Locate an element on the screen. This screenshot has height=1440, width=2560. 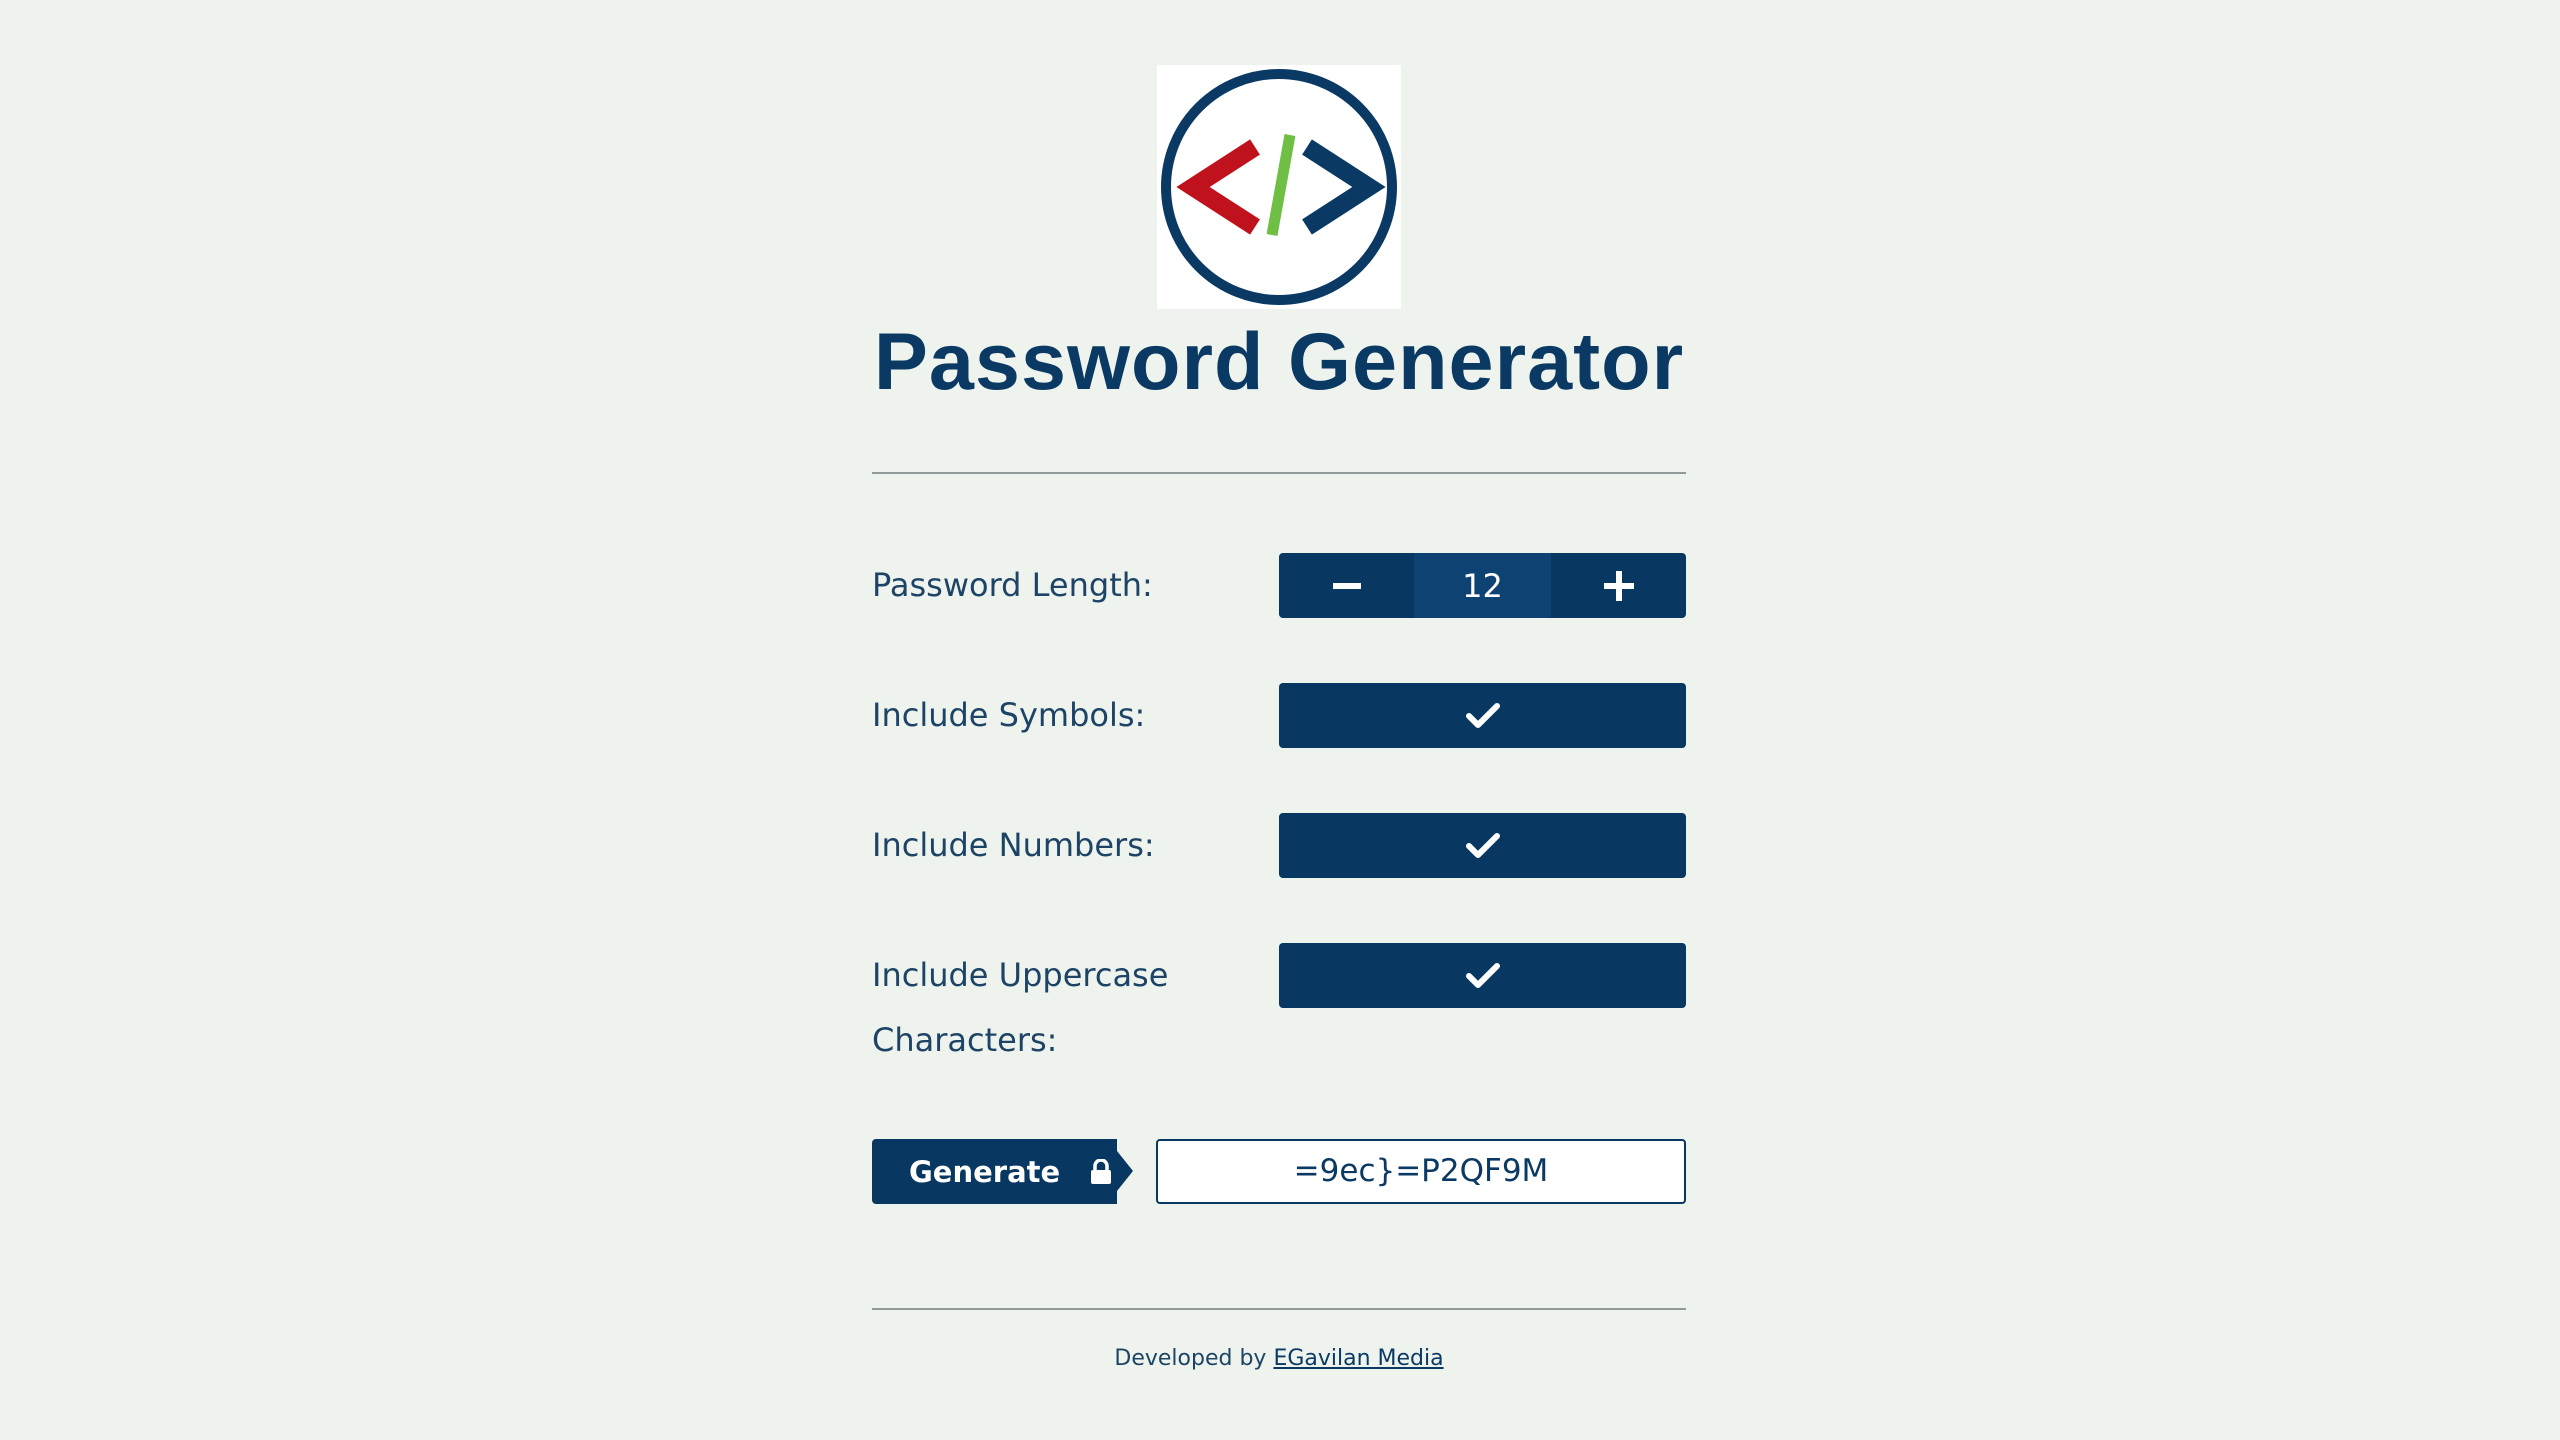
include-symbols-label: Include Symbols: is located at coordinates (1009, 715).